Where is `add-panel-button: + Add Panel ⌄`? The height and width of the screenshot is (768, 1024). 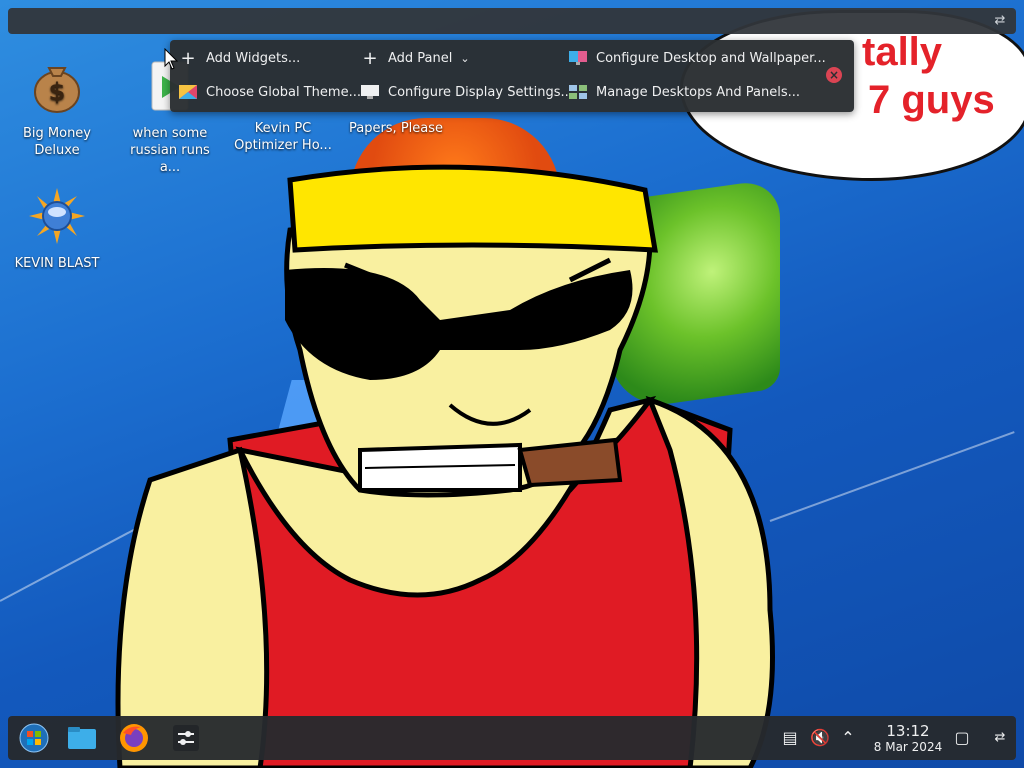 add-panel-button: + Add Panel ⌄ is located at coordinates (415, 58).